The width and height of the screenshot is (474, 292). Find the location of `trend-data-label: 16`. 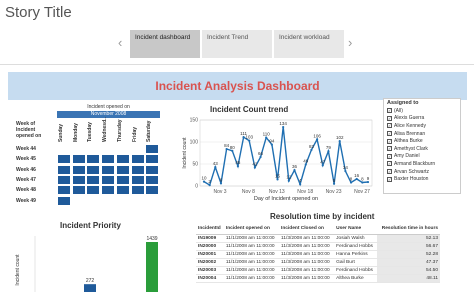

trend-data-label: 16 is located at coordinates (357, 175).